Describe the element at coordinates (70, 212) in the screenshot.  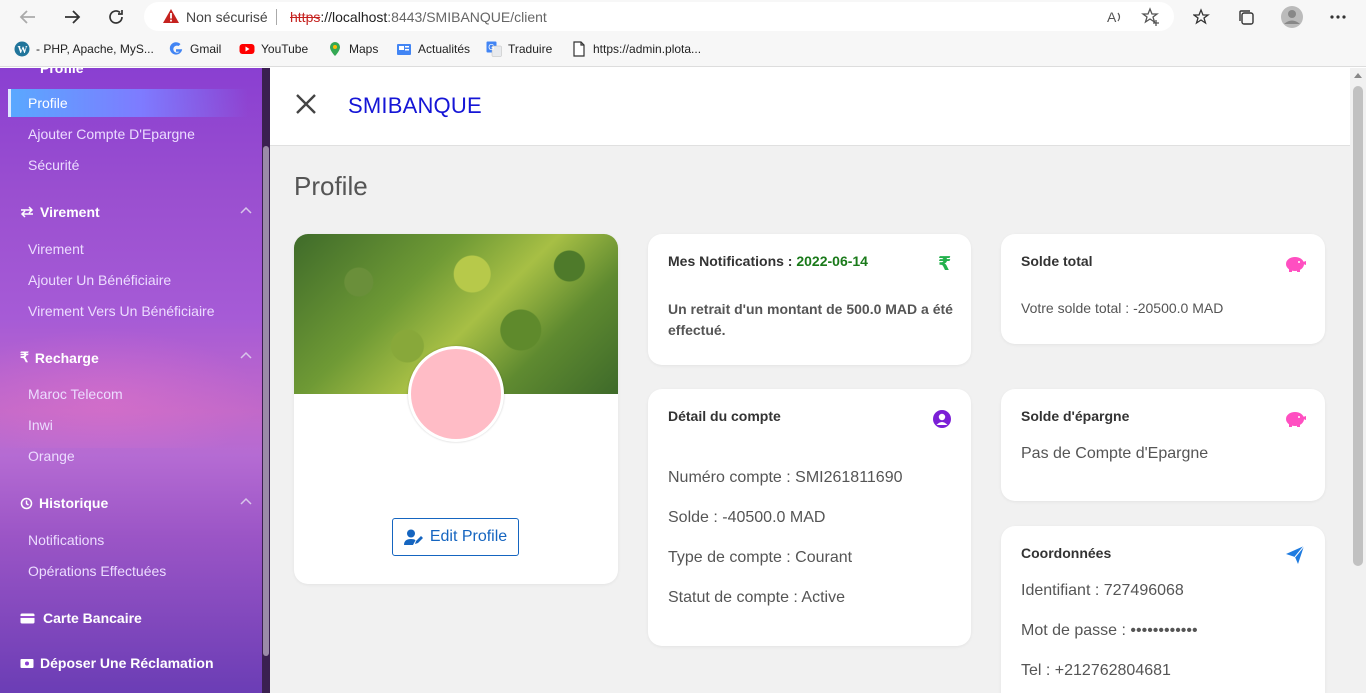
I see `section-label: Virement` at that location.